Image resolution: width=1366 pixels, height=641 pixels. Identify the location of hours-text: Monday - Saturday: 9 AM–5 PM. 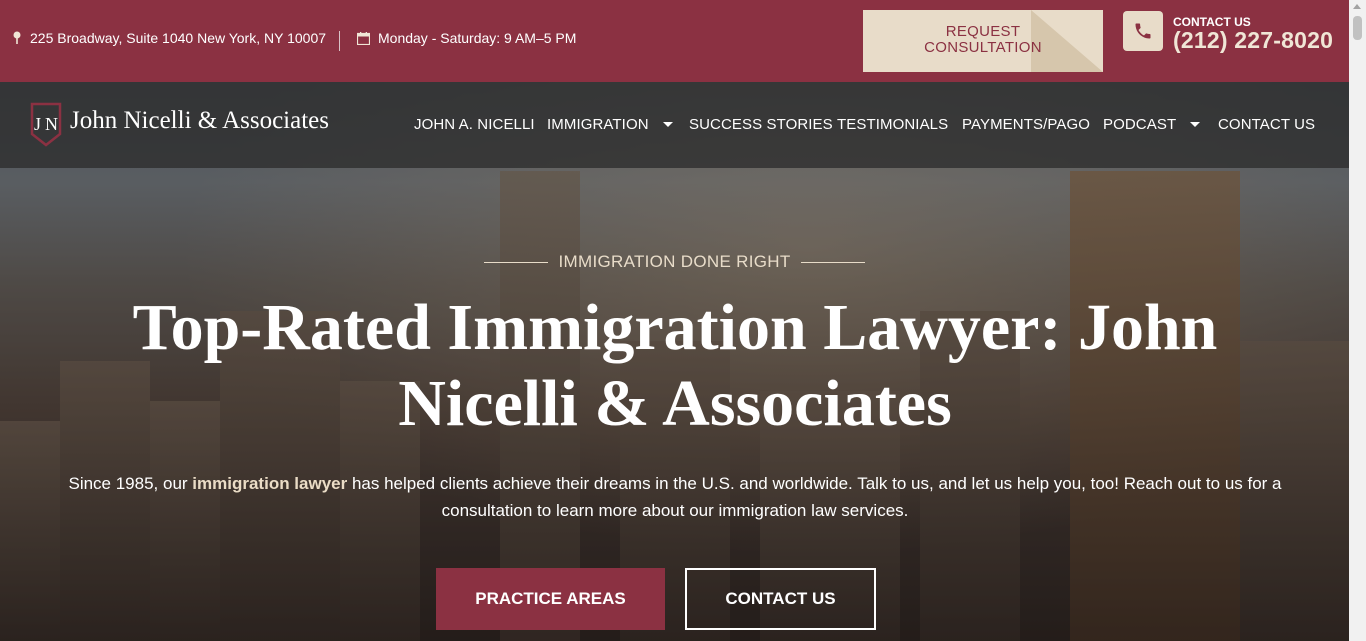
(477, 38).